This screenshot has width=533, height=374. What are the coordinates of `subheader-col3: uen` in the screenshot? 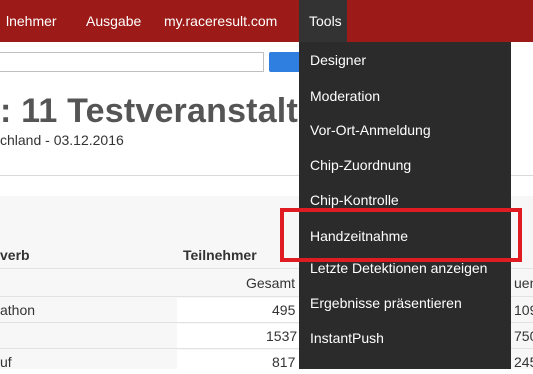 It's located at (523, 283).